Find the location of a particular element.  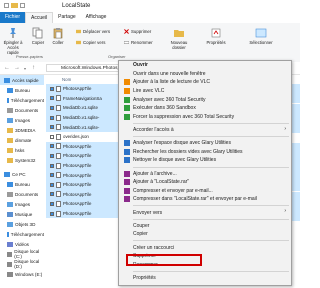

nav-item: Musique is located at coordinates (22, 214).